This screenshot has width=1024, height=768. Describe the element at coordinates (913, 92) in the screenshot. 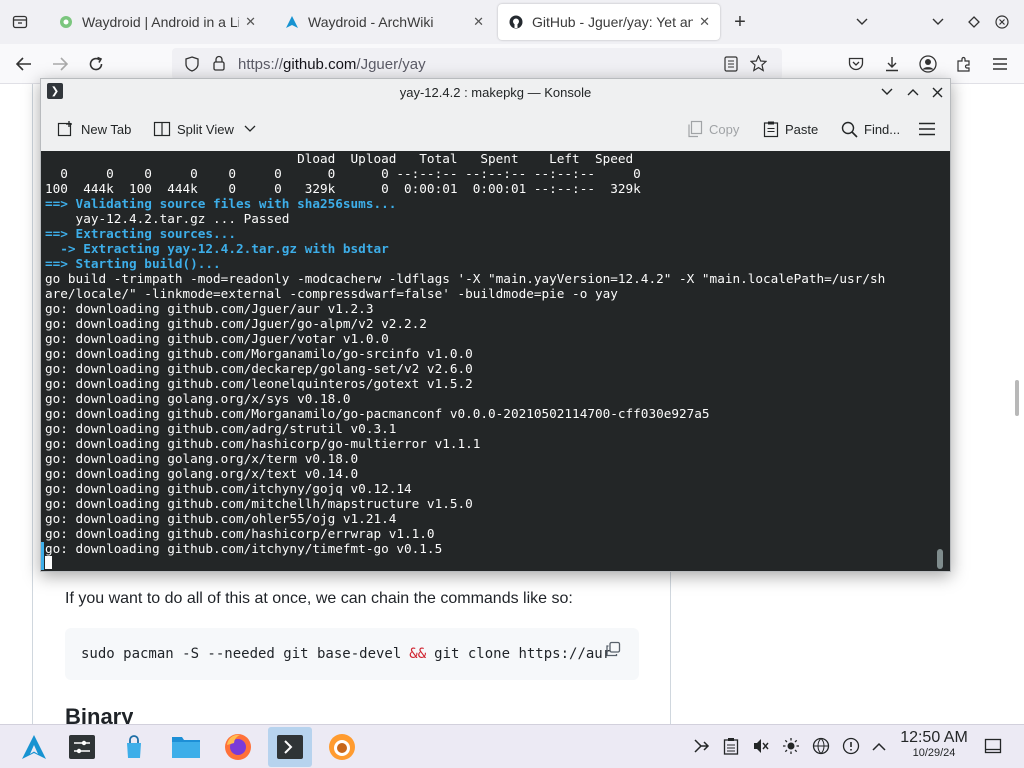

I see `konsole-maximize-icon` at that location.